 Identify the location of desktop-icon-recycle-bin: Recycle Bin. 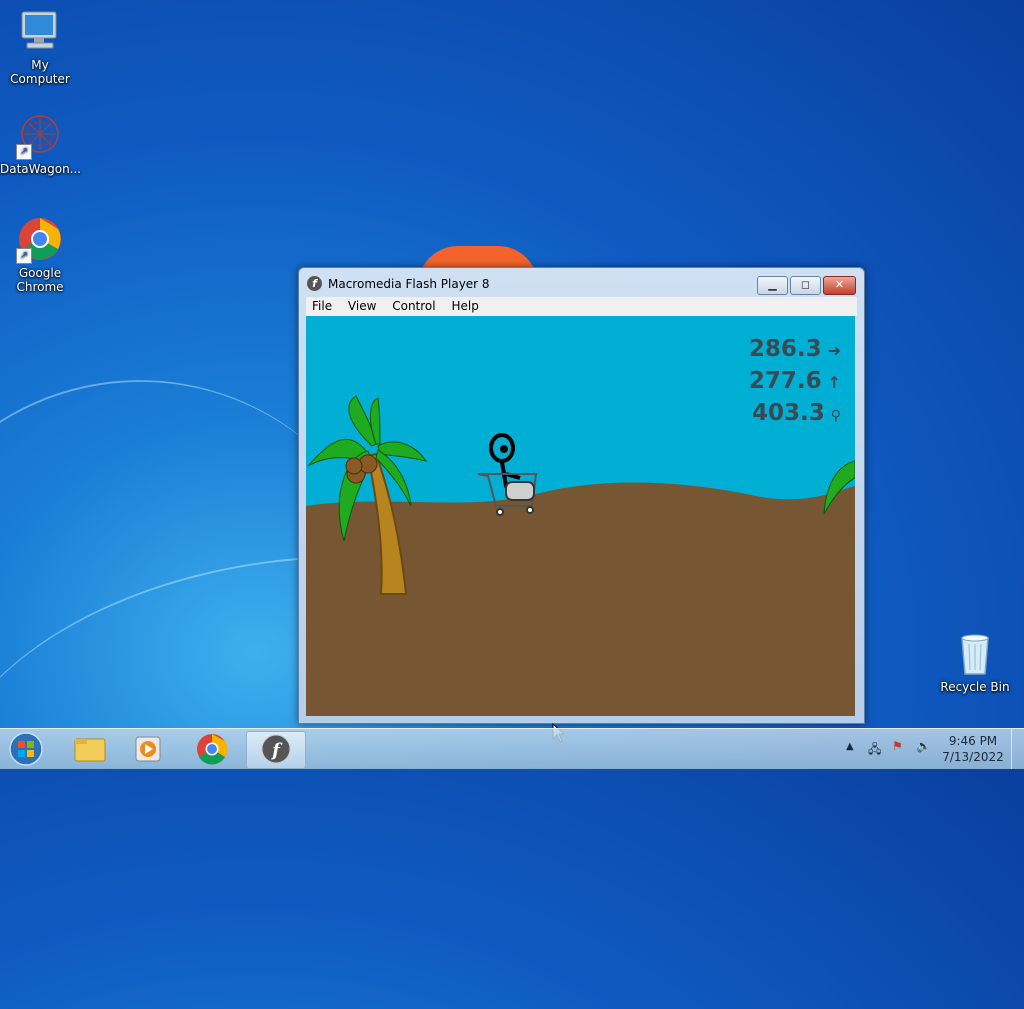
(975, 662).